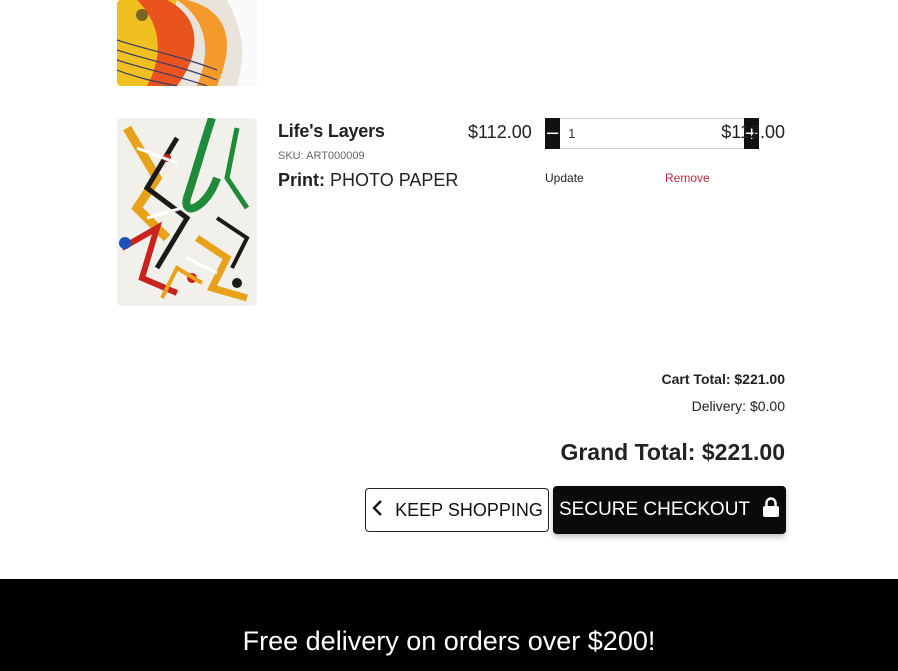 The image size is (898, 671). I want to click on item-thumbnail, so click(187, 212).